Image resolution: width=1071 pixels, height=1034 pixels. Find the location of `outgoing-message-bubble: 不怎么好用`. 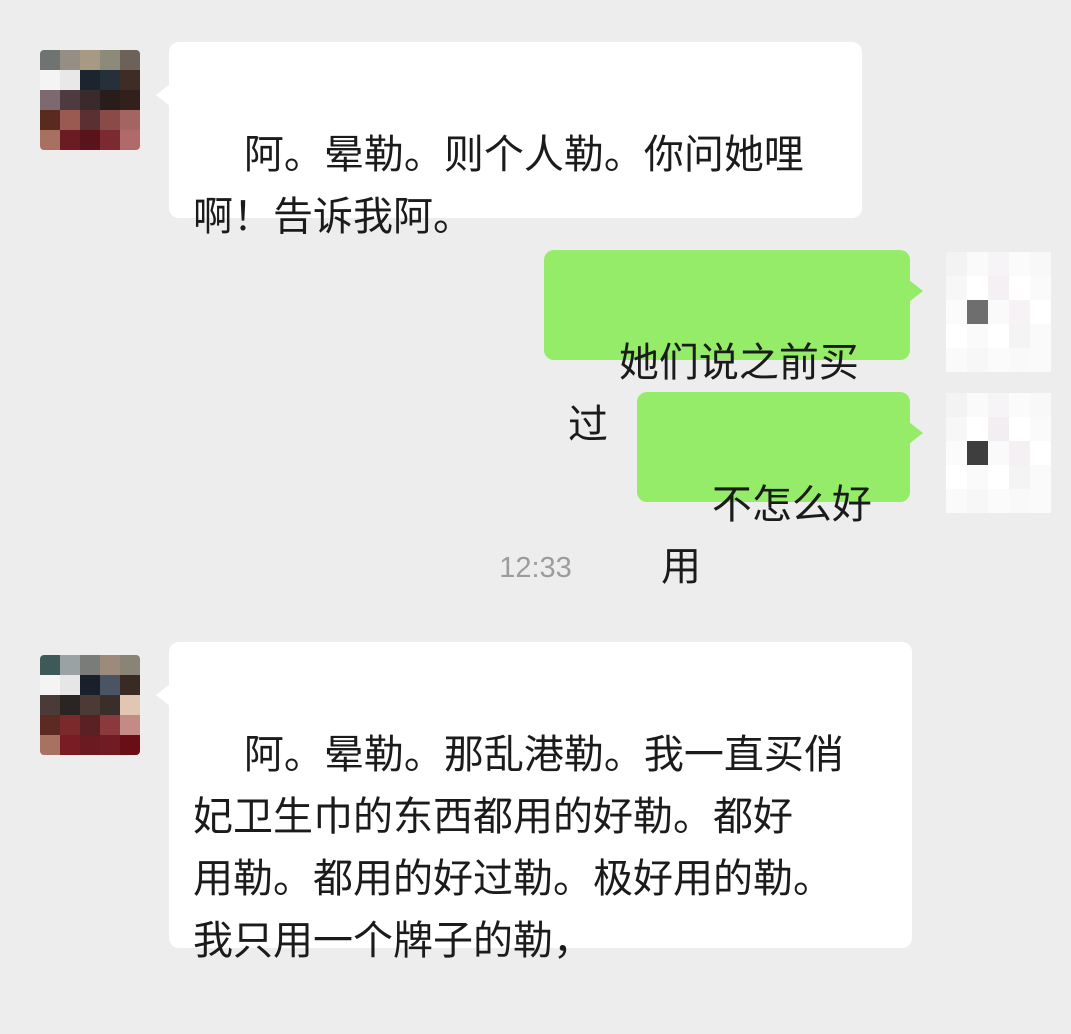

outgoing-message-bubble: 不怎么好用 is located at coordinates (780, 491).